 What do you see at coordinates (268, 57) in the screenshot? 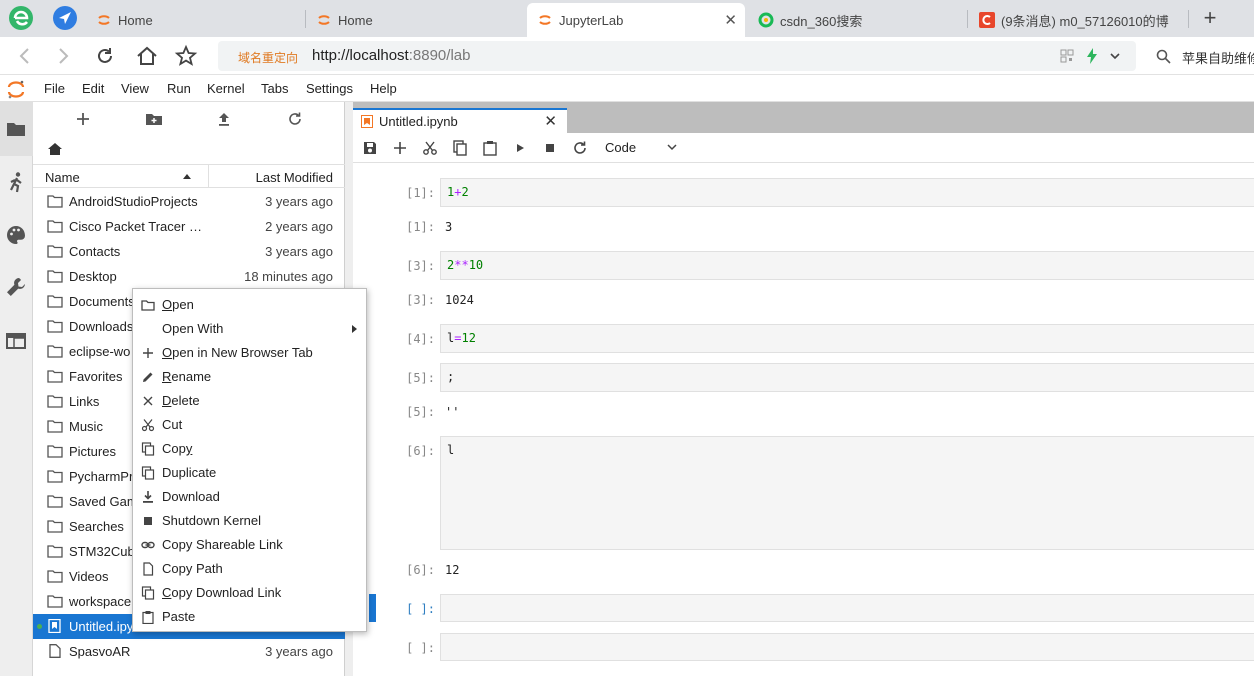
I see `domain-redirect-label: 域名重定向` at bounding box center [268, 57].